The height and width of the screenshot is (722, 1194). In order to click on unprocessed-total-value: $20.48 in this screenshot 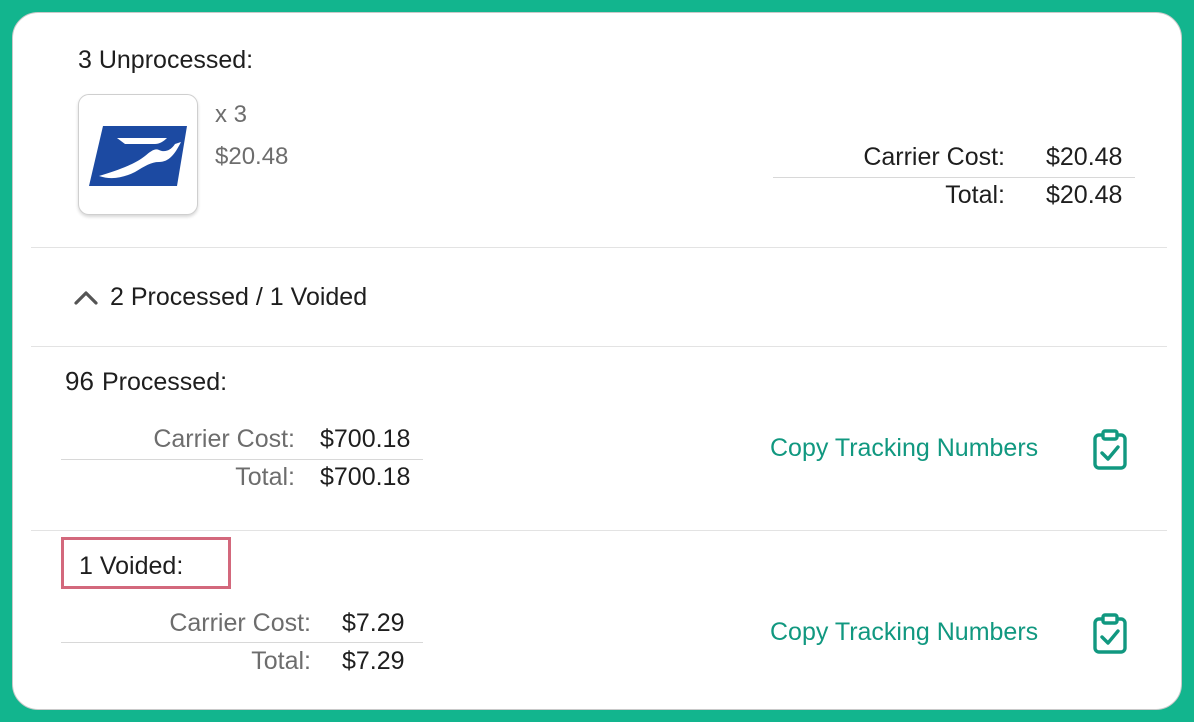, I will do `click(1084, 195)`.